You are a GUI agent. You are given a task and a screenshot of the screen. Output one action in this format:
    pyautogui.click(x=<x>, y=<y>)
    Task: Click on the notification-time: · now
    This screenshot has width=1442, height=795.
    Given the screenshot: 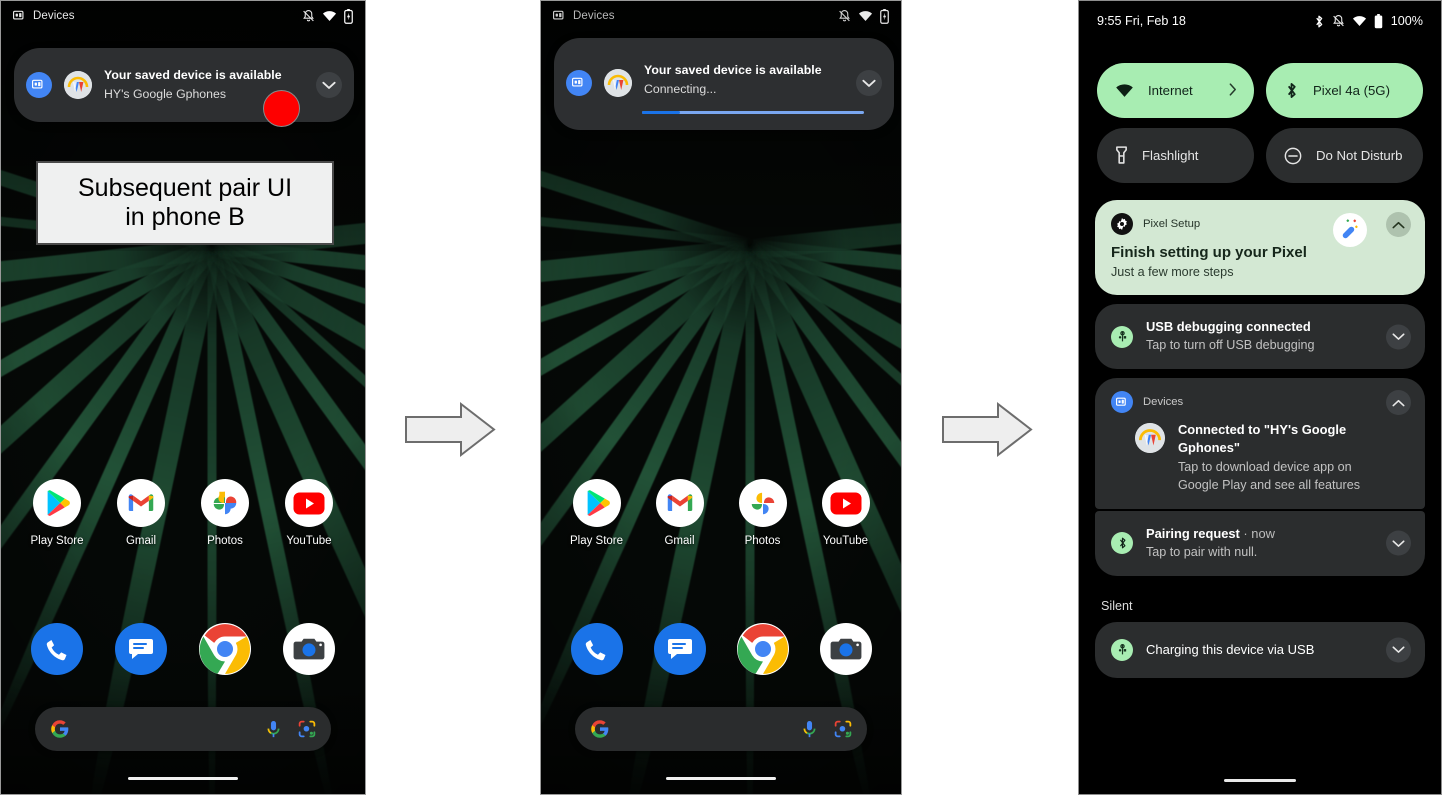 What is the action you would take?
    pyautogui.click(x=1257, y=533)
    